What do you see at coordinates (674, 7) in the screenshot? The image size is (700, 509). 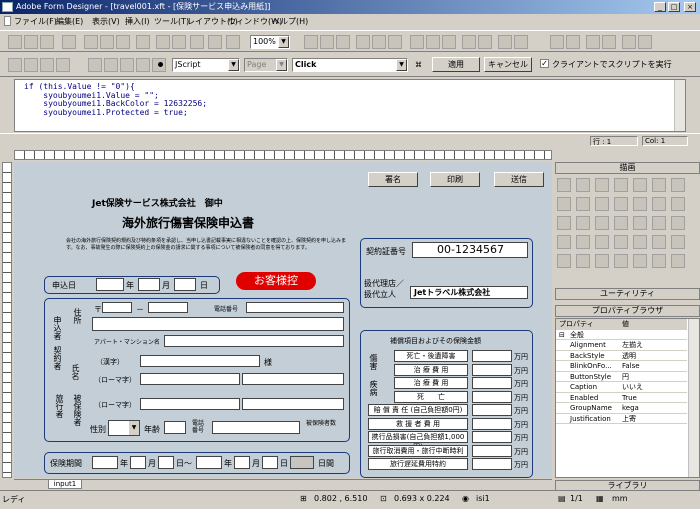 I see `maximize-button: □` at bounding box center [674, 7].